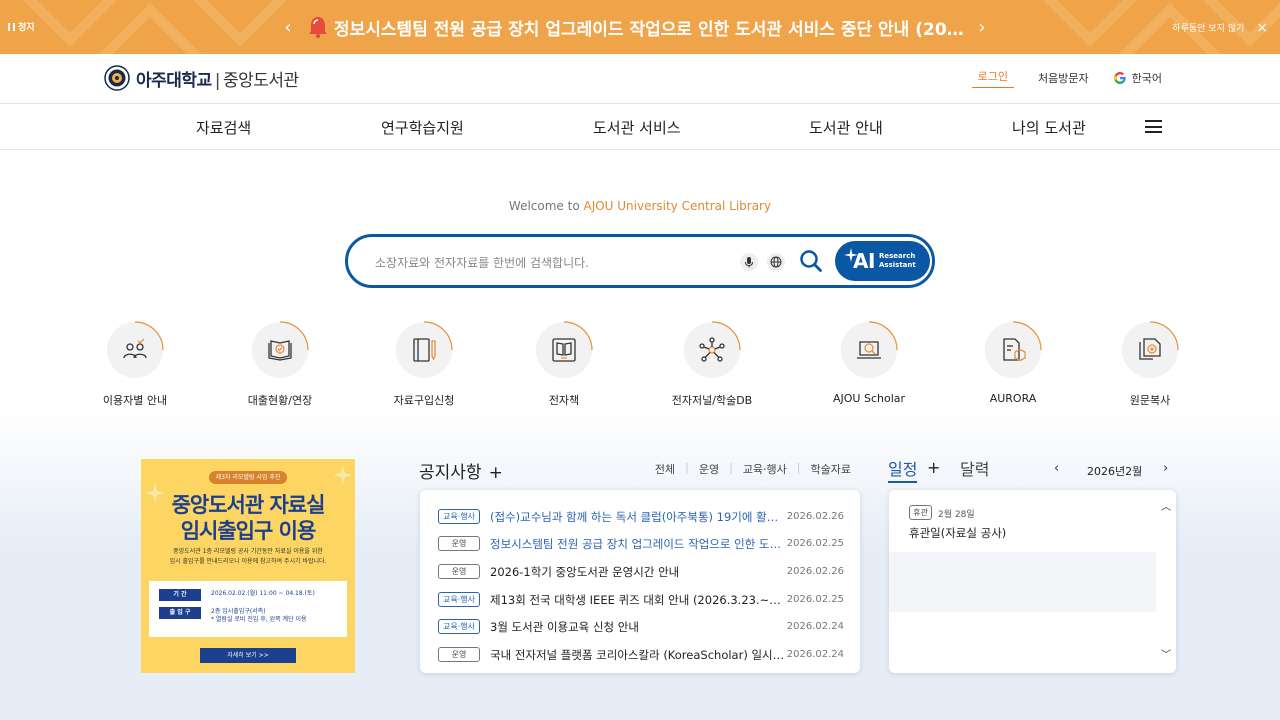 This screenshot has width=1280, height=720. I want to click on nav-item-about: 도서관 안내, so click(846, 127).